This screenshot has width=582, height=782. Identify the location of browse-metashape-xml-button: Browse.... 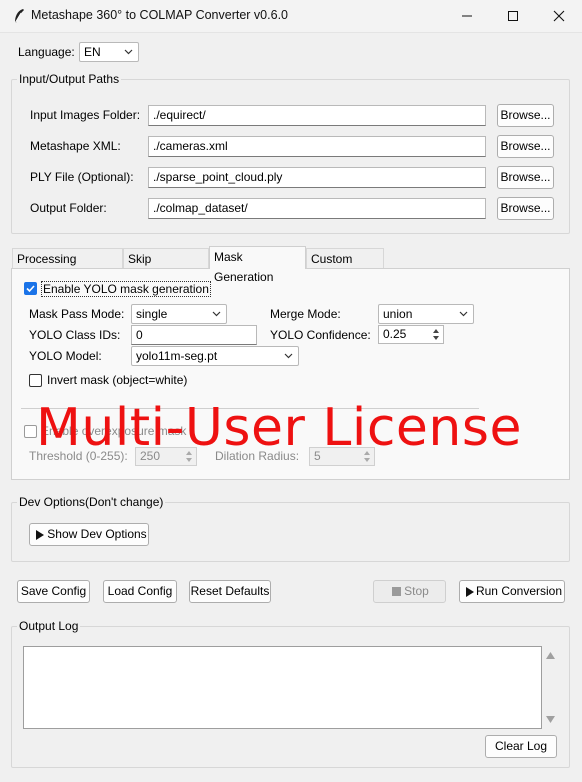
(525, 146).